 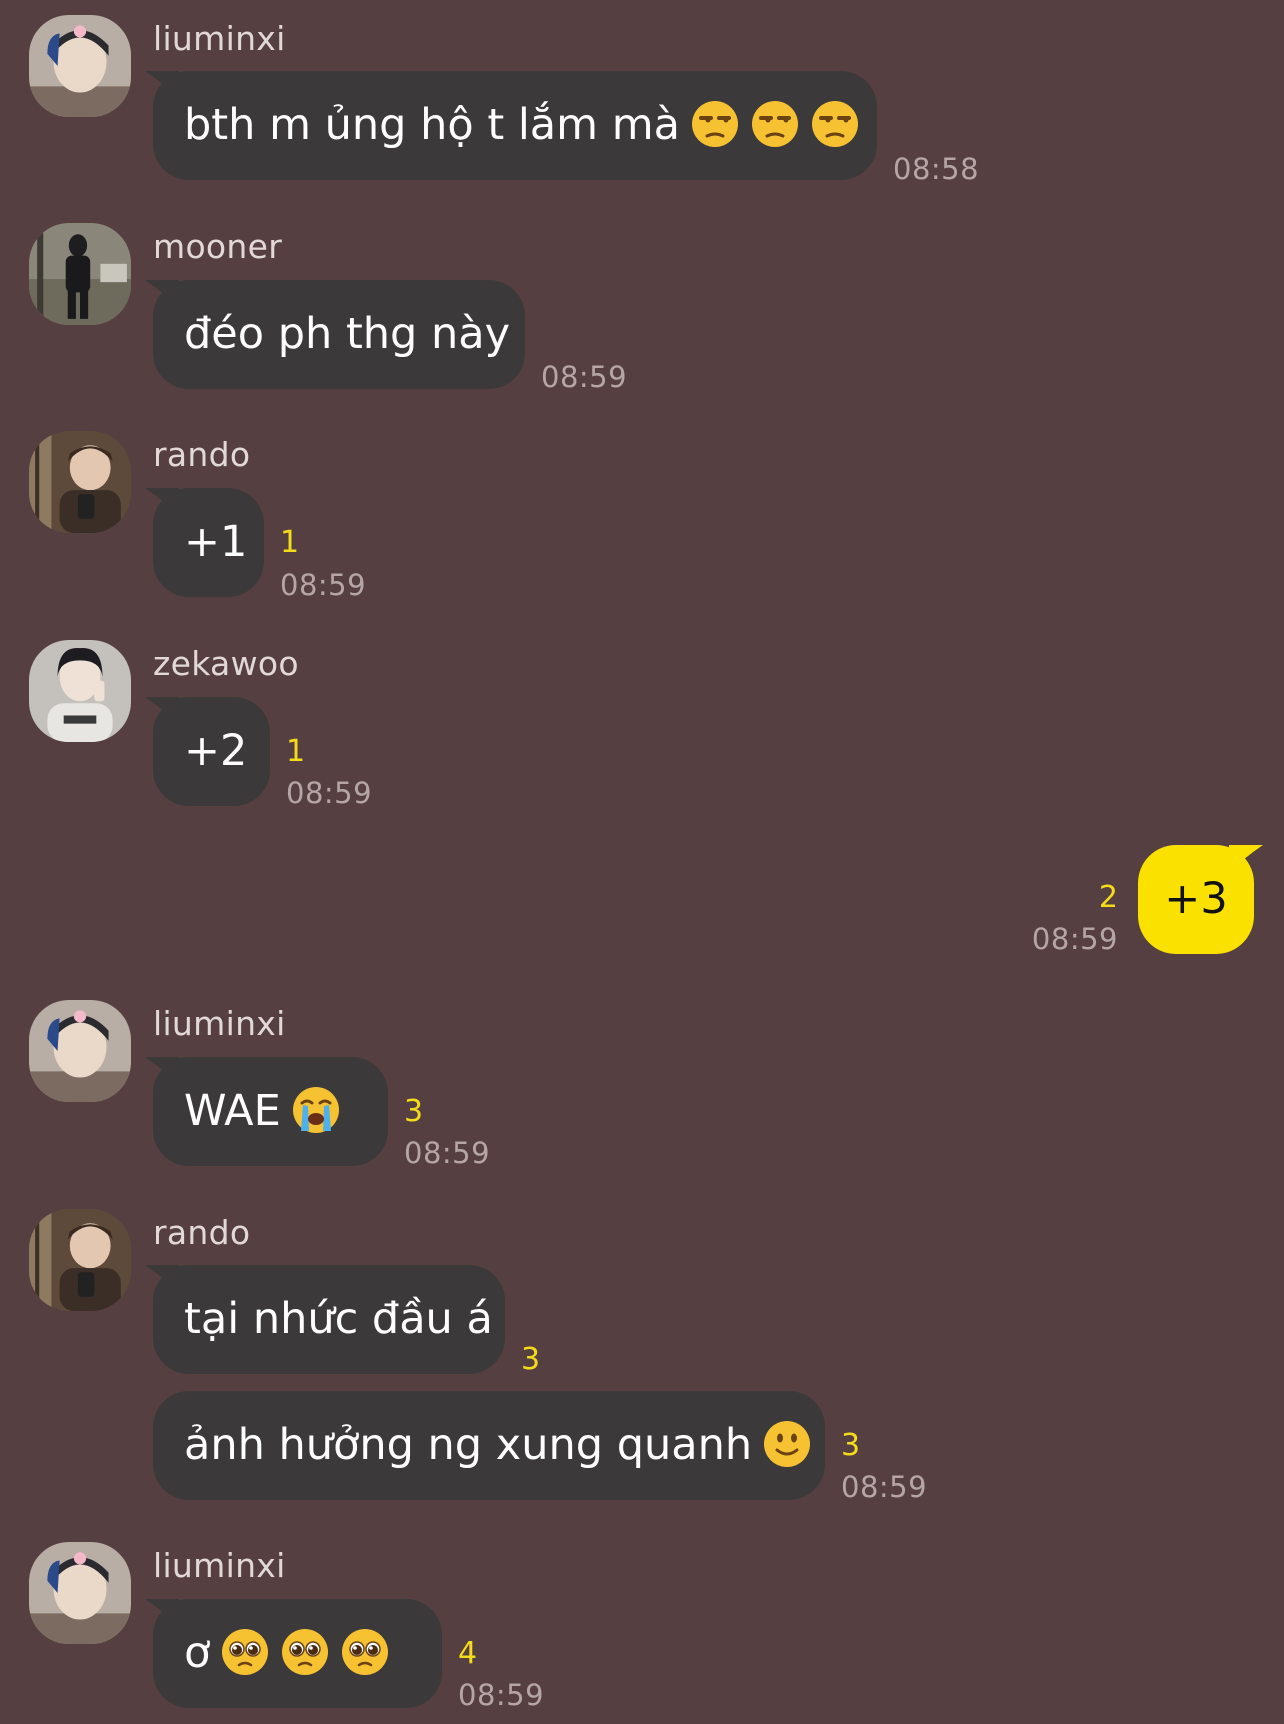 What do you see at coordinates (216, 751) in the screenshot?
I see `message-text: +2` at bounding box center [216, 751].